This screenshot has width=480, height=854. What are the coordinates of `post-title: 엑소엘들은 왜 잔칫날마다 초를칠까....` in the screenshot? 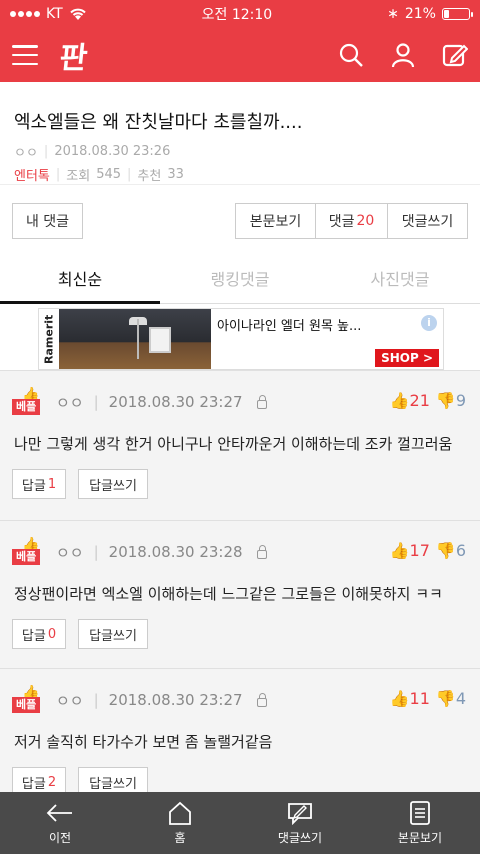 It's located at (158, 122).